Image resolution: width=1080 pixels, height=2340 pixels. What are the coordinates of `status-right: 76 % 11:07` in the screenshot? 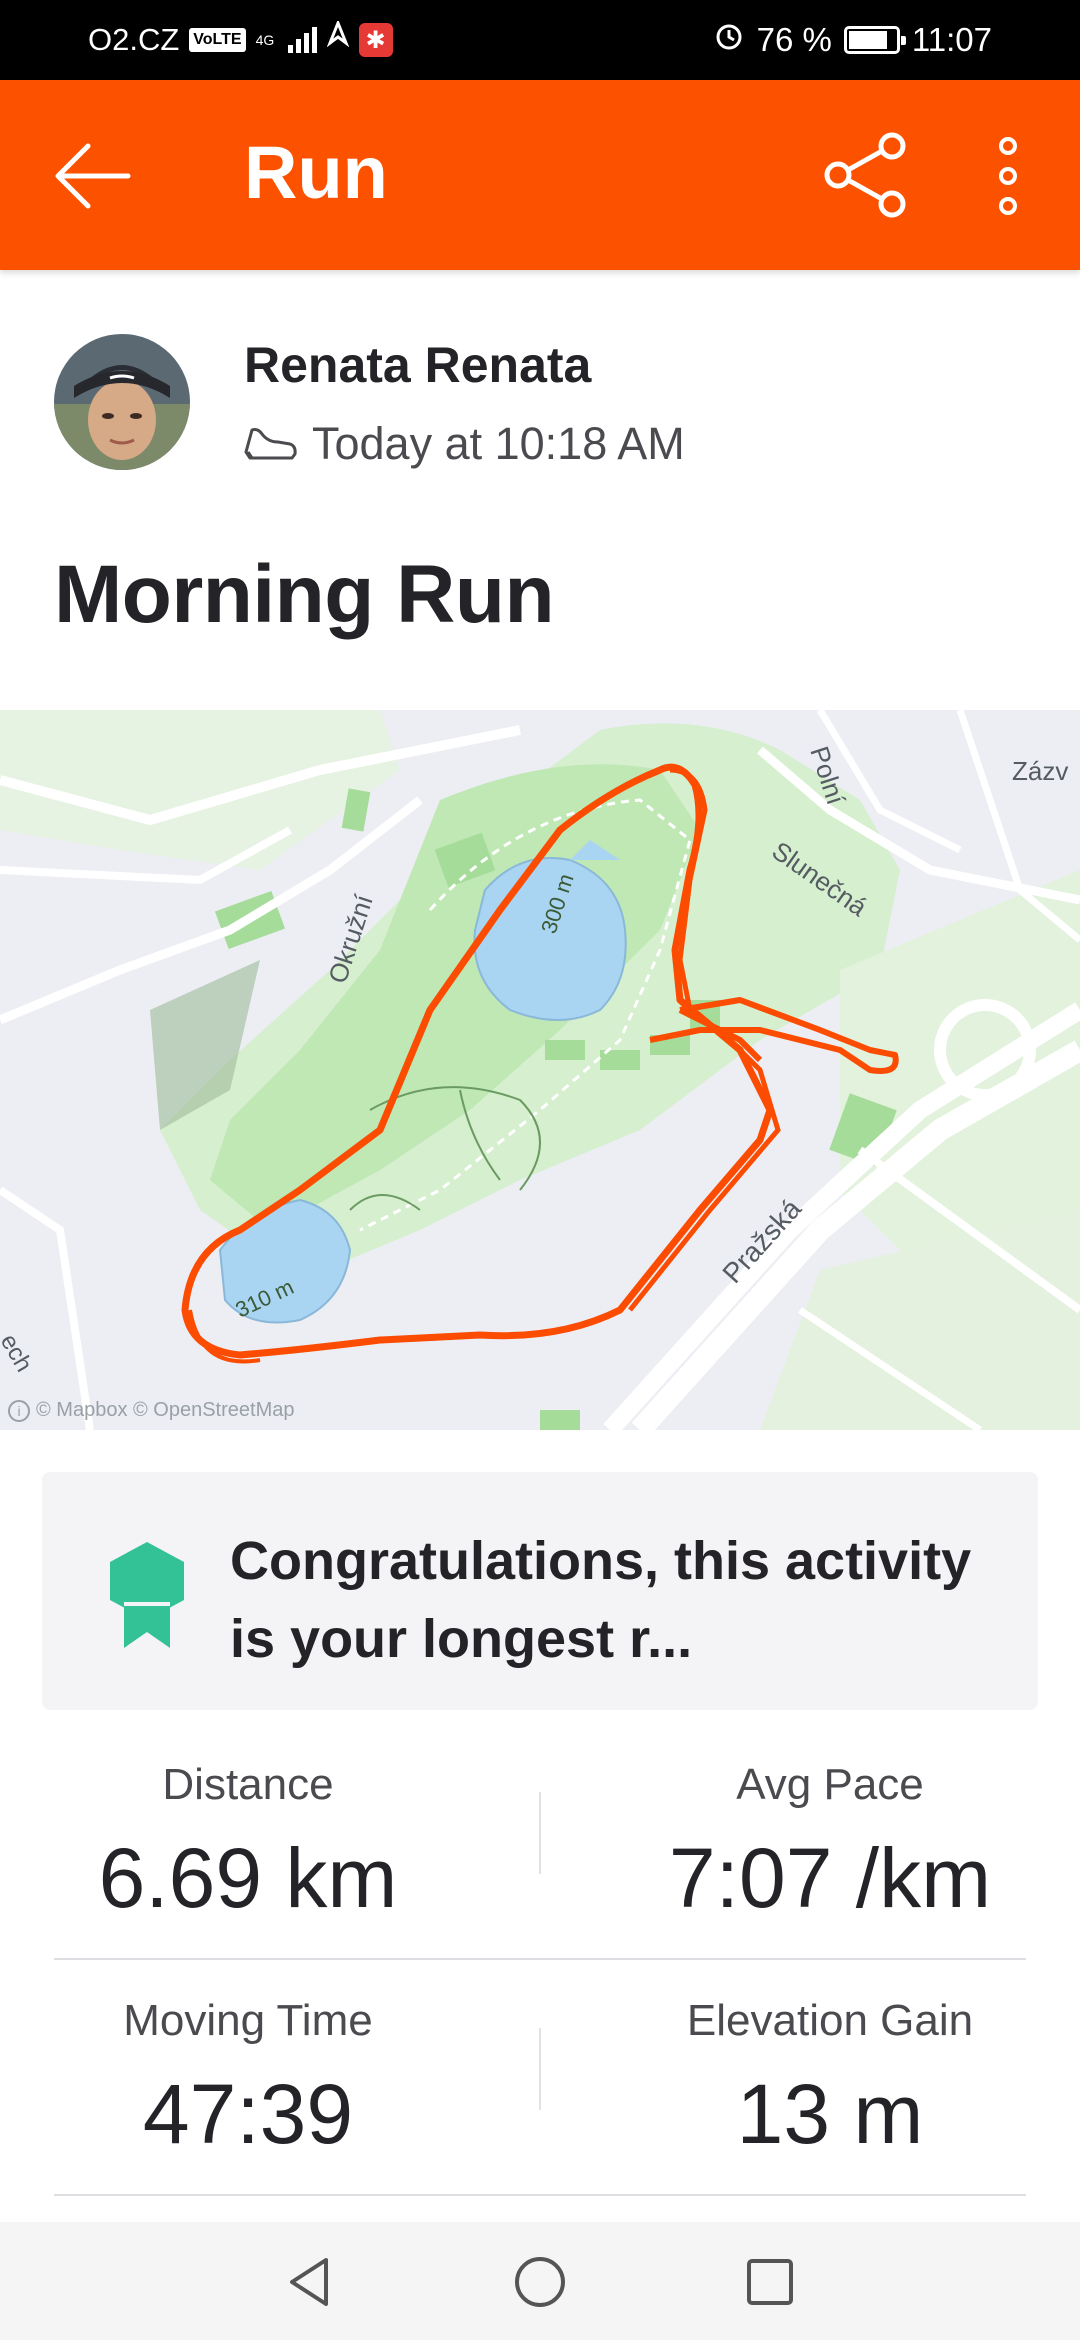 It's located at (852, 40).